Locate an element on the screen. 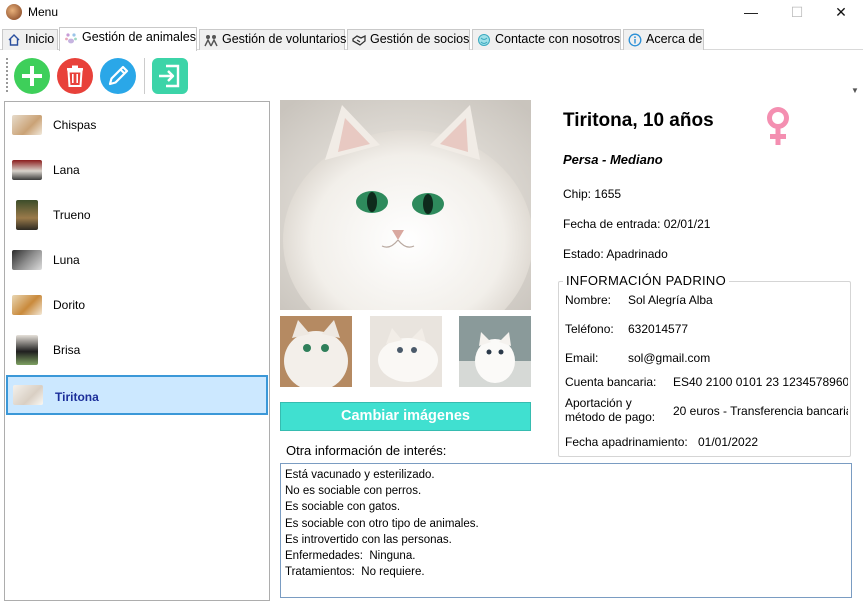 The height and width of the screenshot is (603, 863). exit-icon is located at coordinates (170, 76).